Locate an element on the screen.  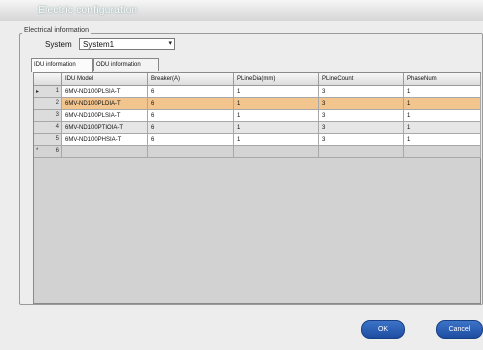
table-row: 5 6MV-ND100PHSIA-T 6 1 3 1 is located at coordinates (257, 140).